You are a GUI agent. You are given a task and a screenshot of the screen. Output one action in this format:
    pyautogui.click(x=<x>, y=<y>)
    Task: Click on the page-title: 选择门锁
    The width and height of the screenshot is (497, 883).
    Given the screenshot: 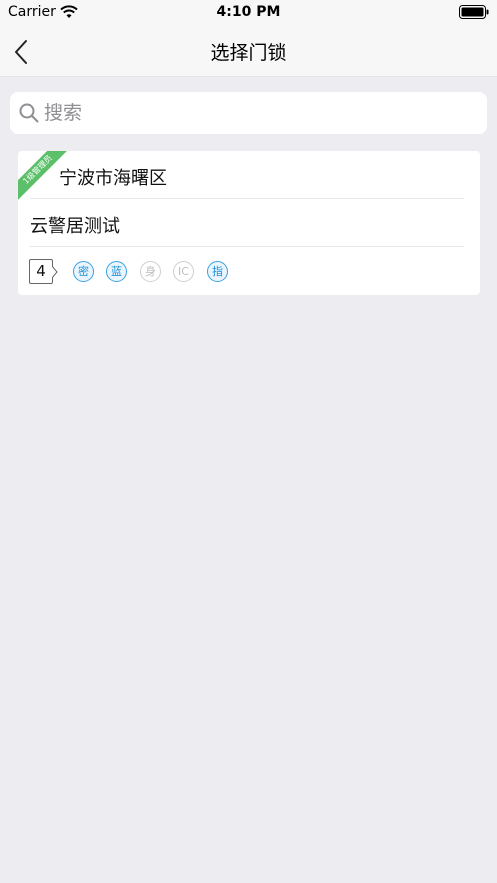 What is the action you would take?
    pyautogui.click(x=248, y=53)
    